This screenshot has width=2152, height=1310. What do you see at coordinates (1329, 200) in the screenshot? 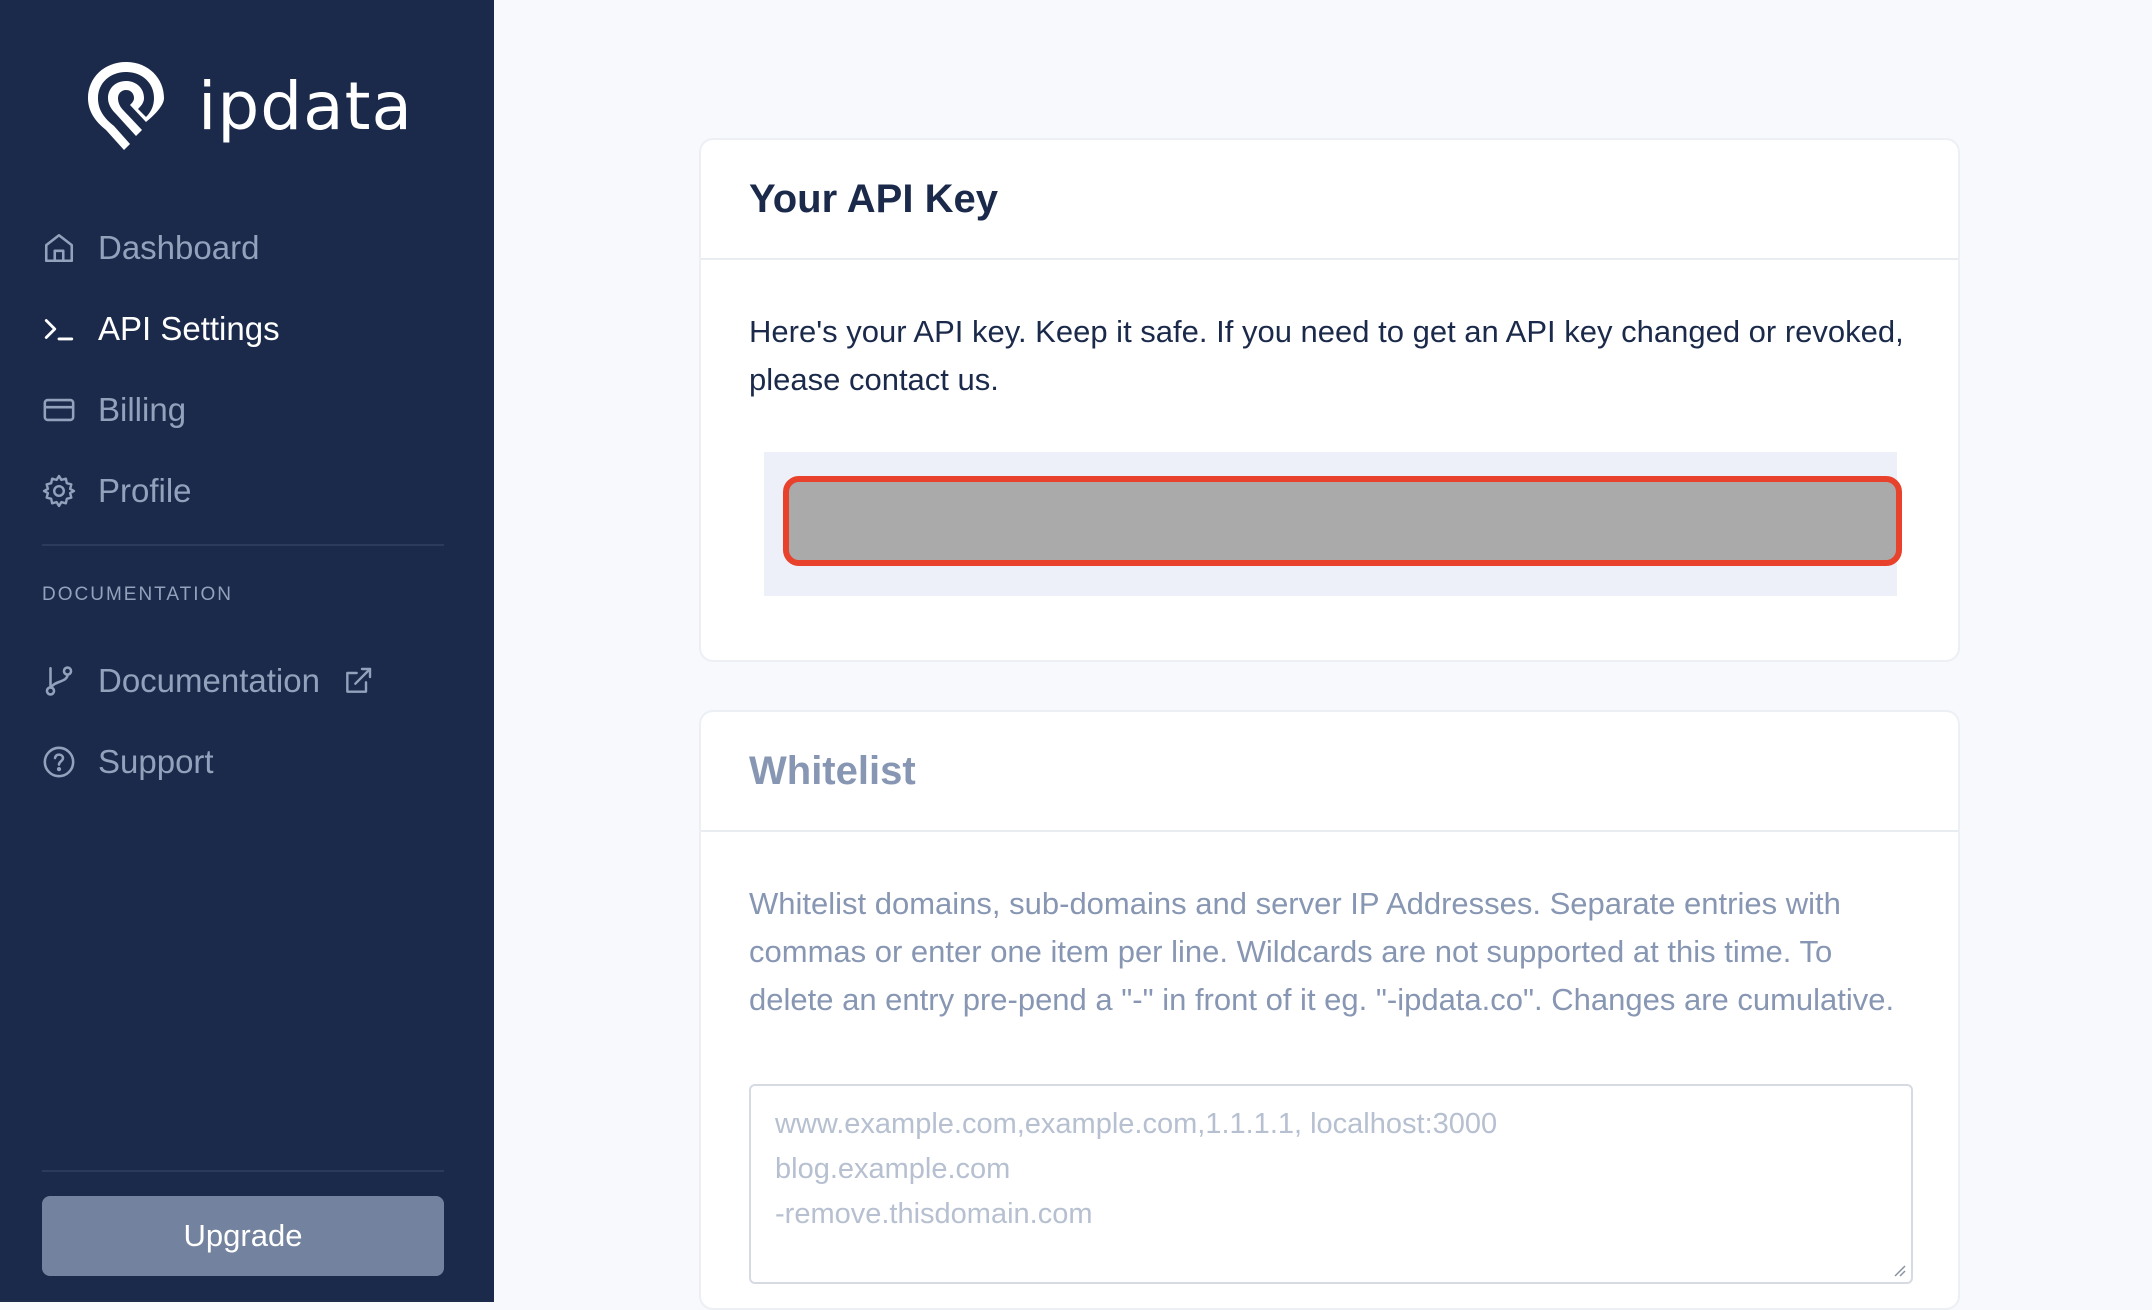
I see `api-key-card-header: Your API Key` at bounding box center [1329, 200].